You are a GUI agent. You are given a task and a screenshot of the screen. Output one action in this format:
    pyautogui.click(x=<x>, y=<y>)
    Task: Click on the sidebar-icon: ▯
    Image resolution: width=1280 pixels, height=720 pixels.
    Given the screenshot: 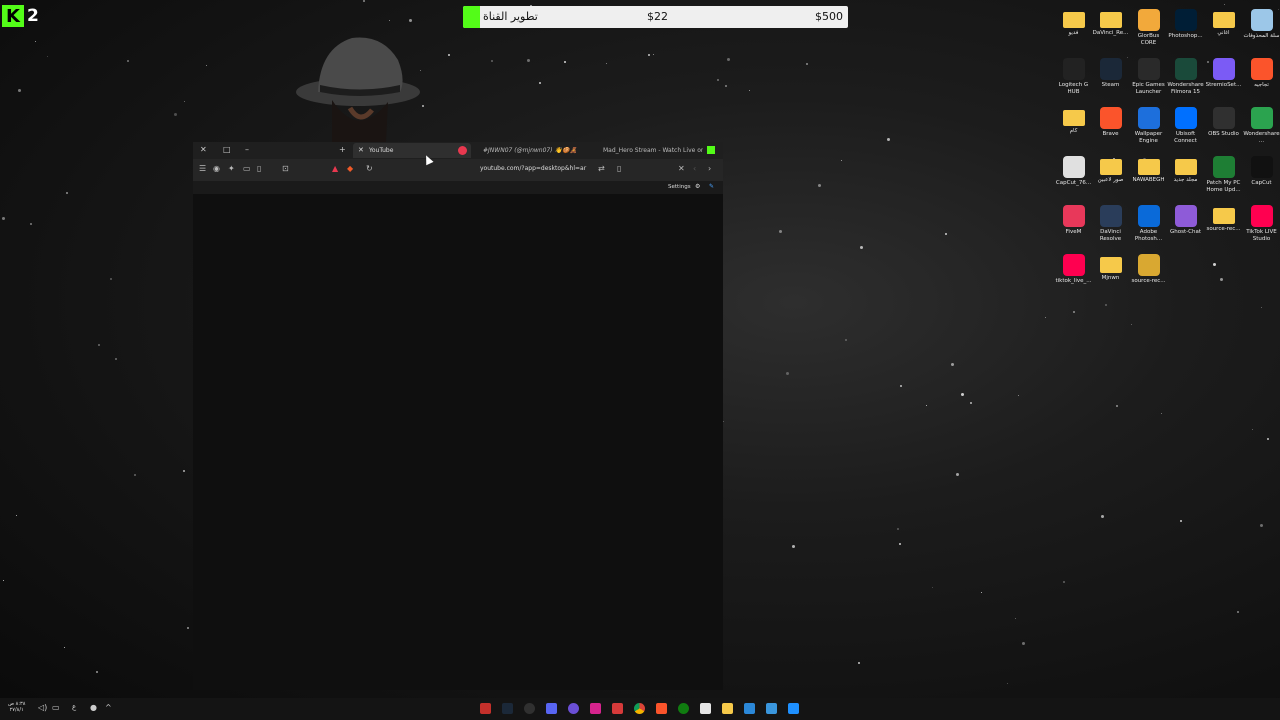 What is the action you would take?
    pyautogui.click(x=259, y=168)
    